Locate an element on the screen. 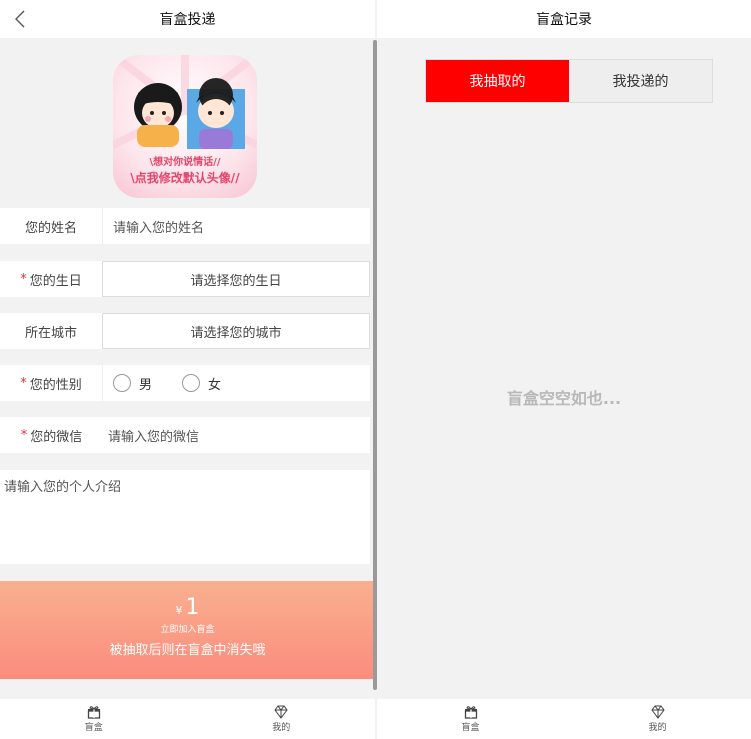 The height and width of the screenshot is (739, 751). gender-radio-female: 女 is located at coordinates (201, 383).